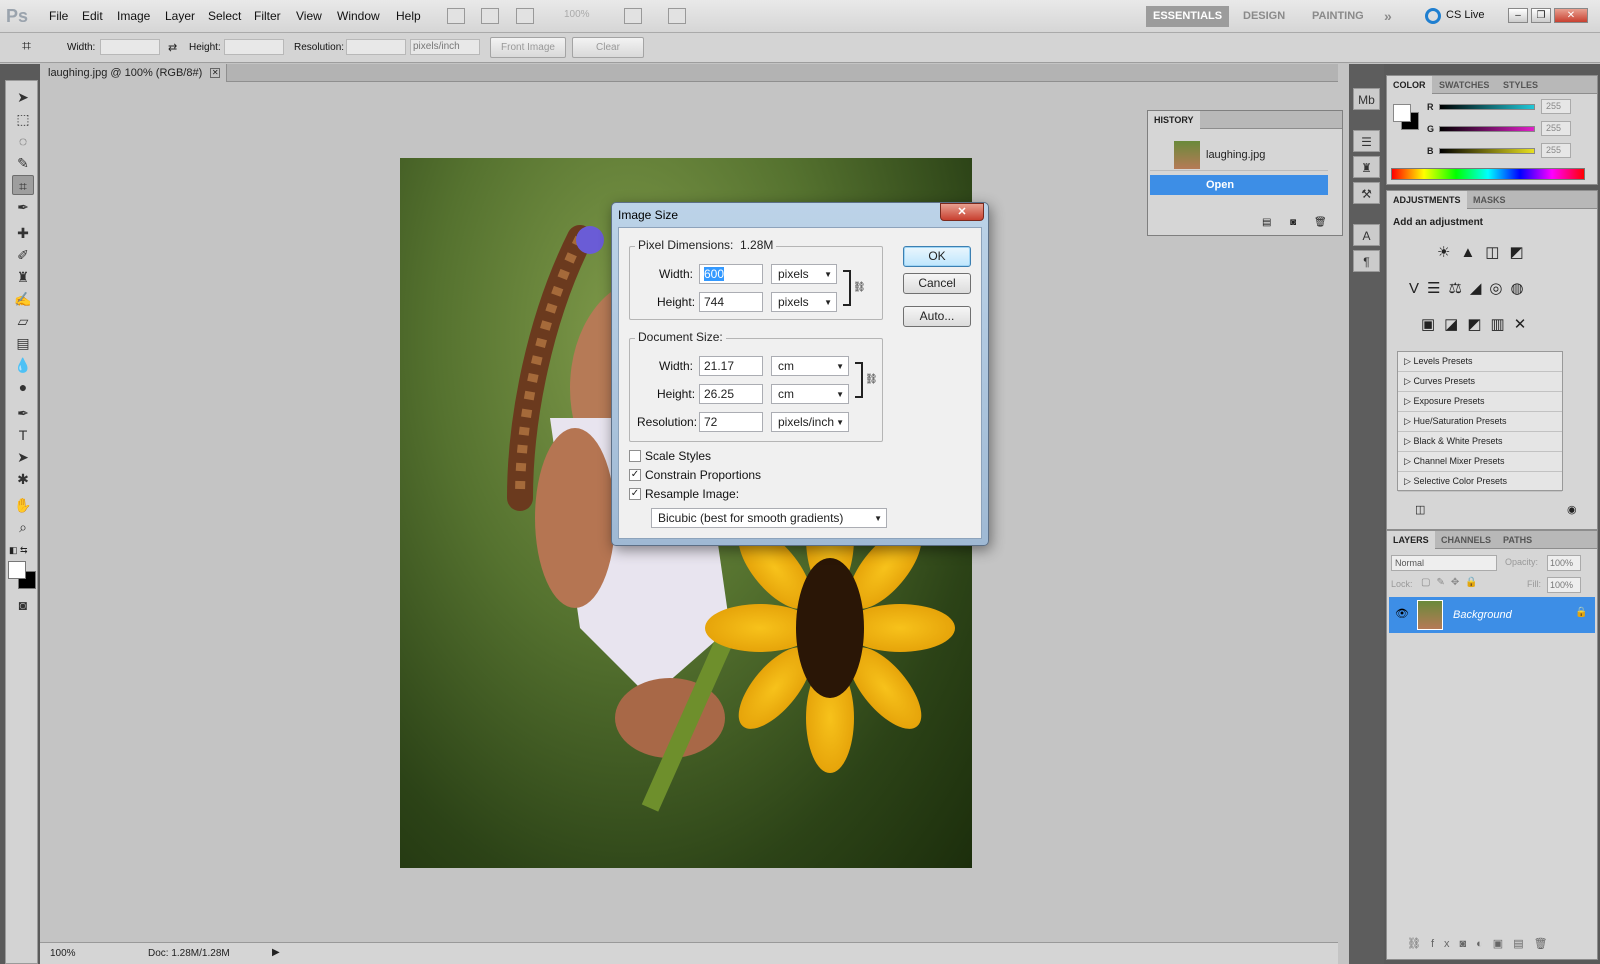  Describe the element at coordinates (1480, 402) in the screenshot. I see `preset-item: ▷ Exposure Presets` at that location.